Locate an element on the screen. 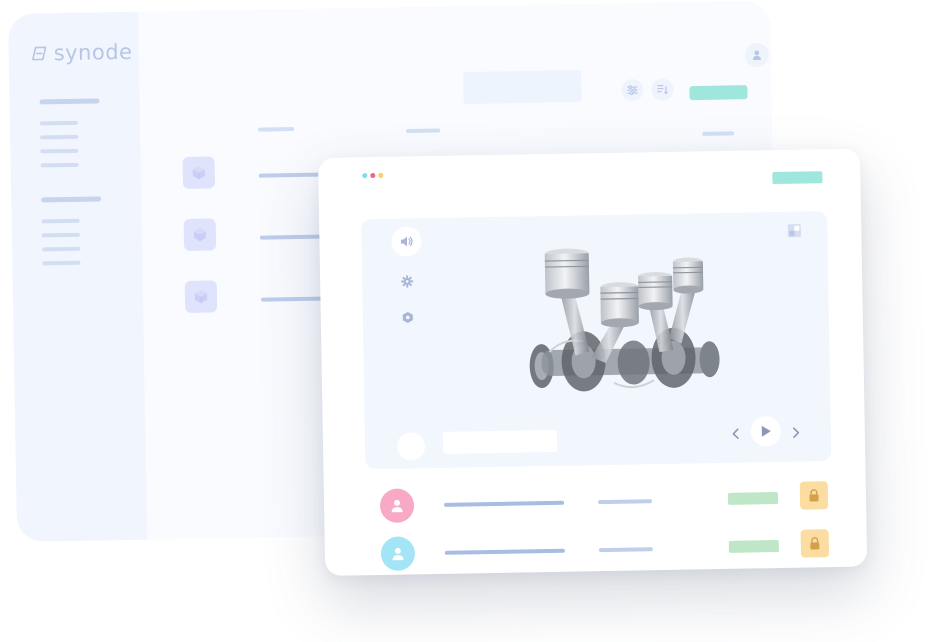 This screenshot has width=930, height=642. next-button is located at coordinates (796, 433).